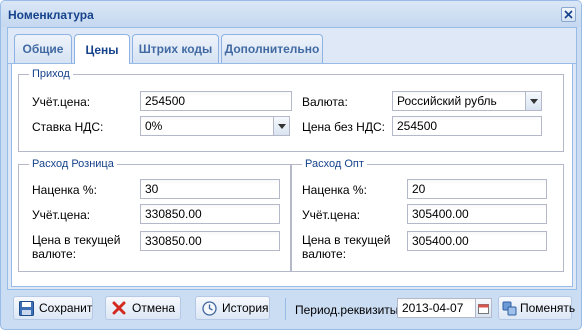 The width and height of the screenshot is (582, 330). I want to click on tab-general: Общие, so click(43, 48).